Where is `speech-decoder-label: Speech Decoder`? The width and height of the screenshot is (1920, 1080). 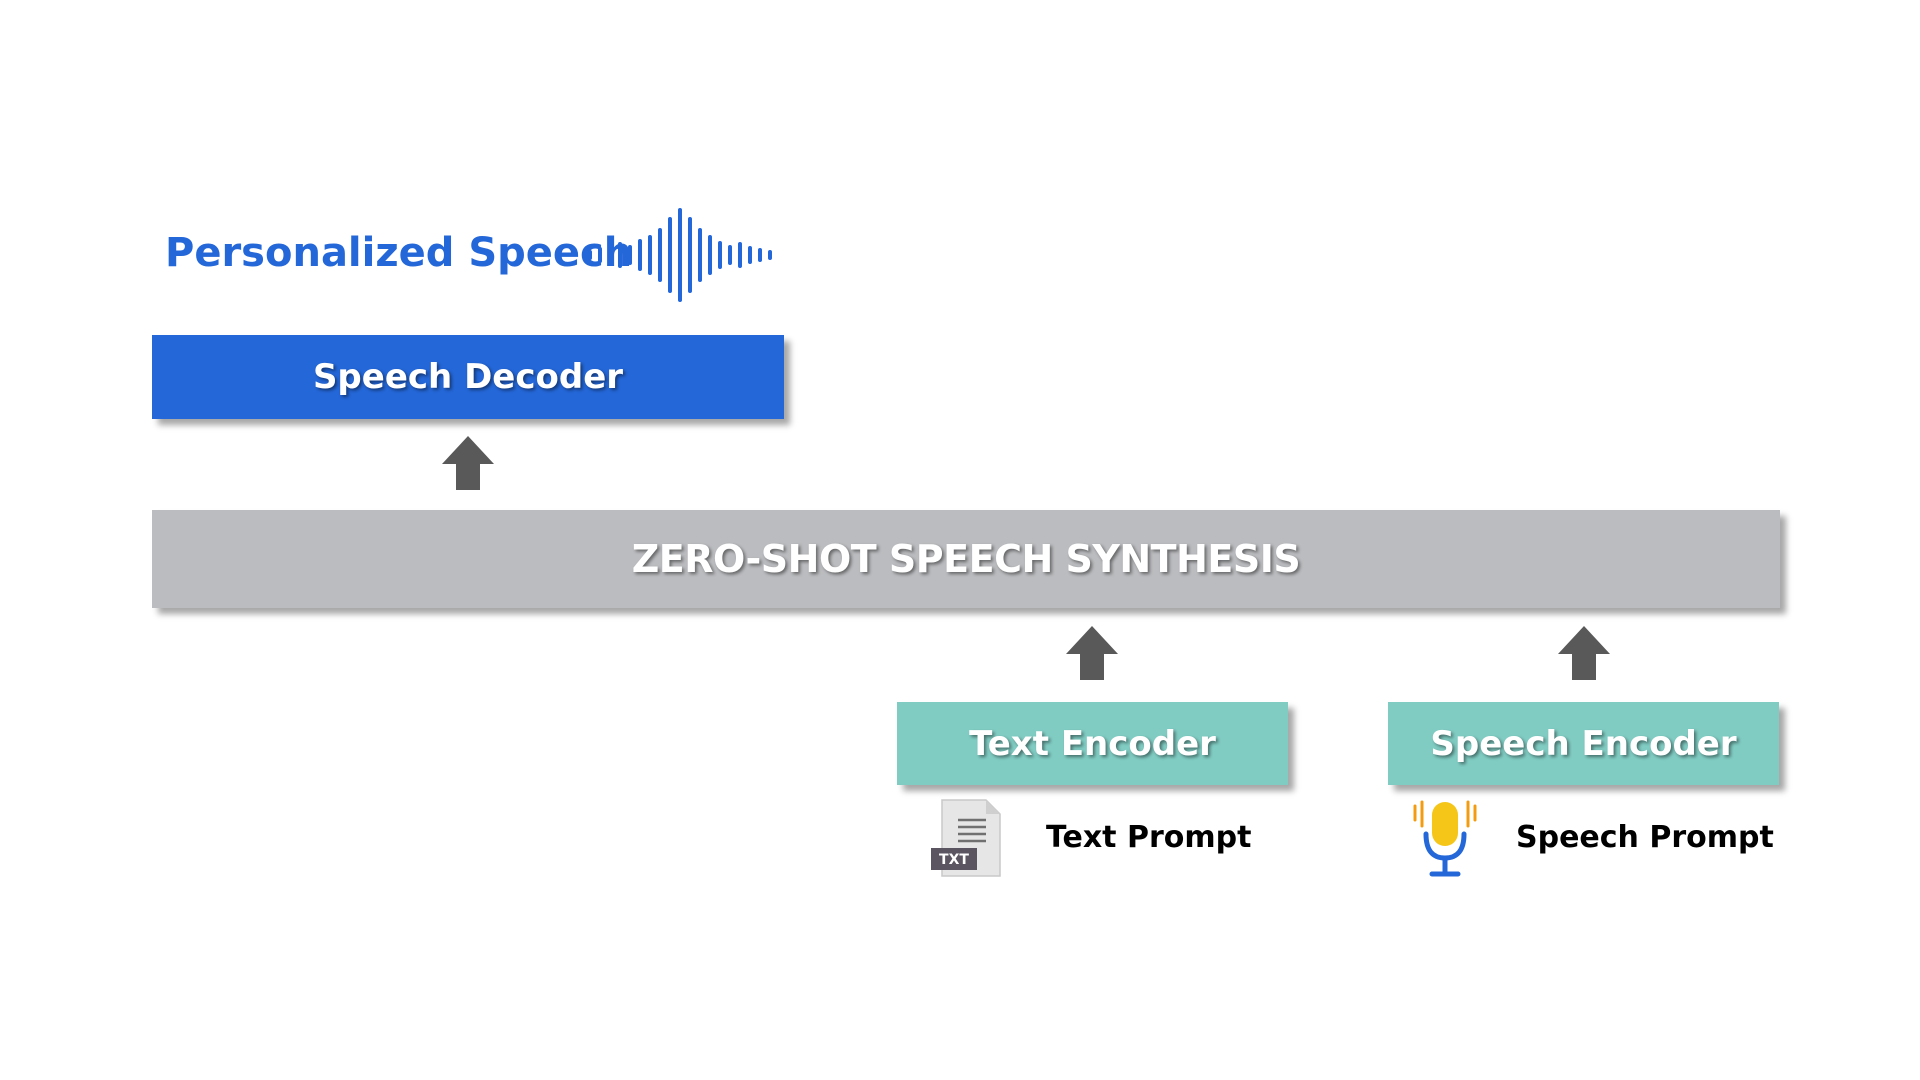
speech-decoder-label: Speech Decoder is located at coordinates (468, 377).